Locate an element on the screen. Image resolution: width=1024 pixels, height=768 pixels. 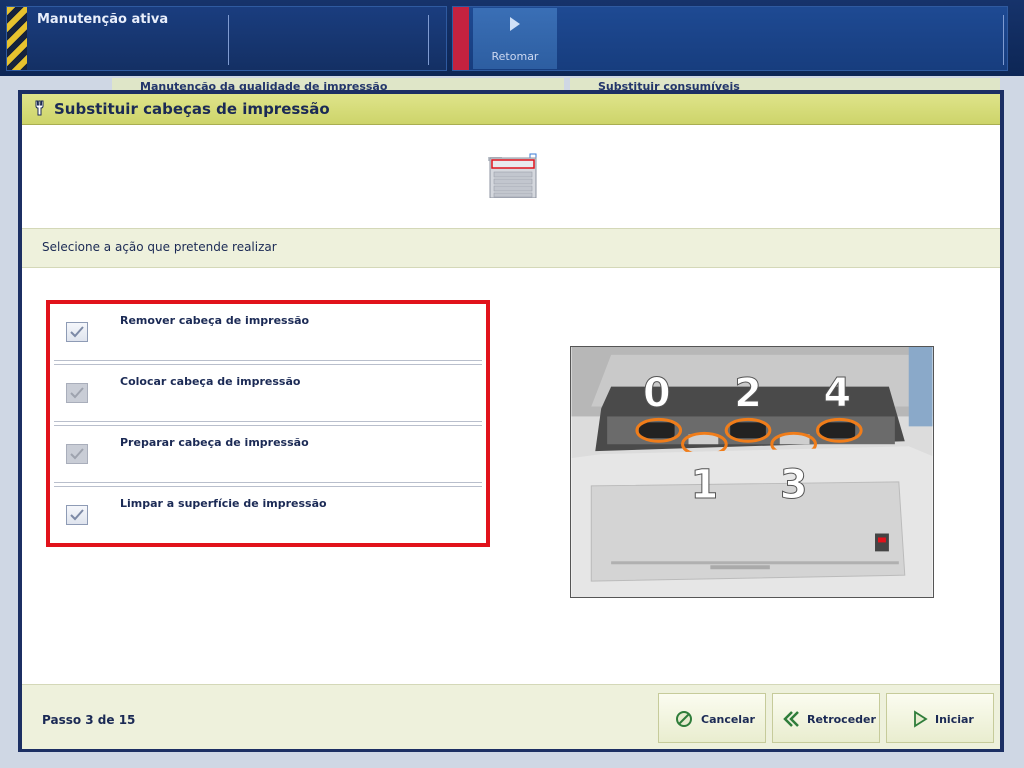
start-label: Iniciar is located at coordinates (954, 719).